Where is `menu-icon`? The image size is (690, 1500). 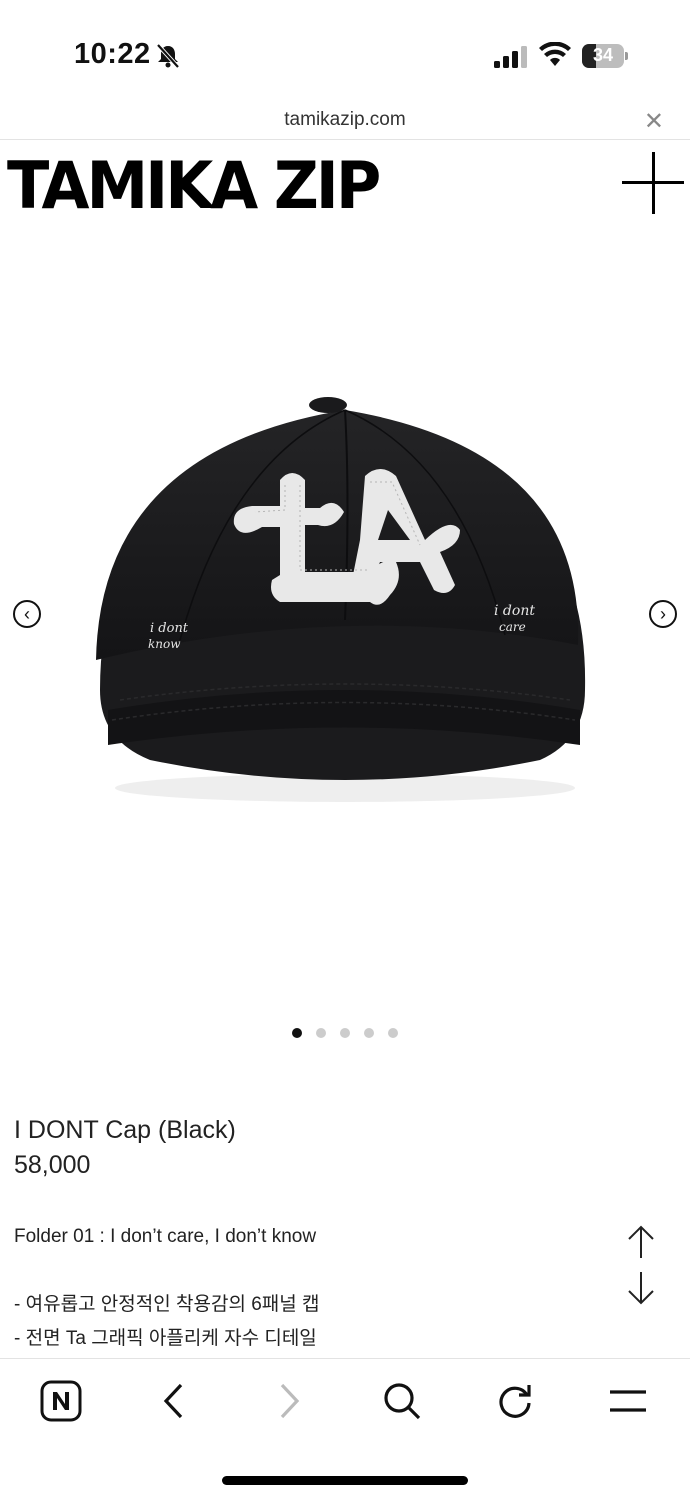 menu-icon is located at coordinates (628, 1401).